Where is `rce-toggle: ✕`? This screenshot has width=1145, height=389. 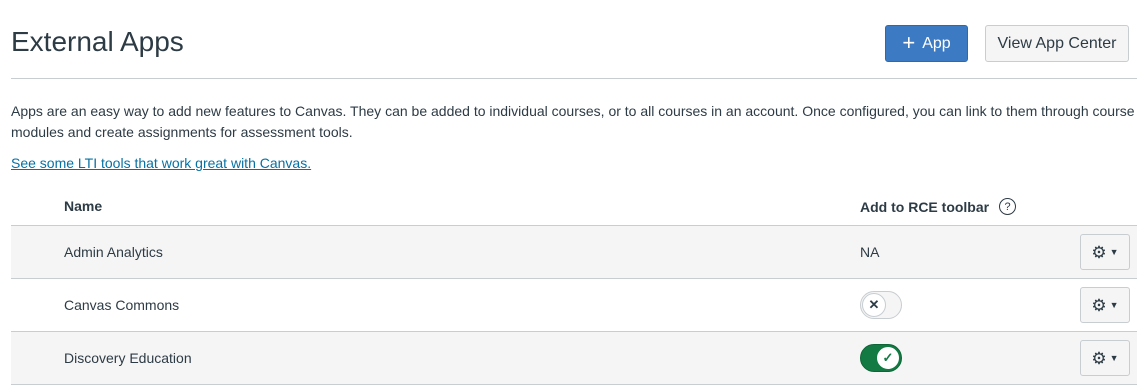 rce-toggle: ✕ is located at coordinates (881, 305).